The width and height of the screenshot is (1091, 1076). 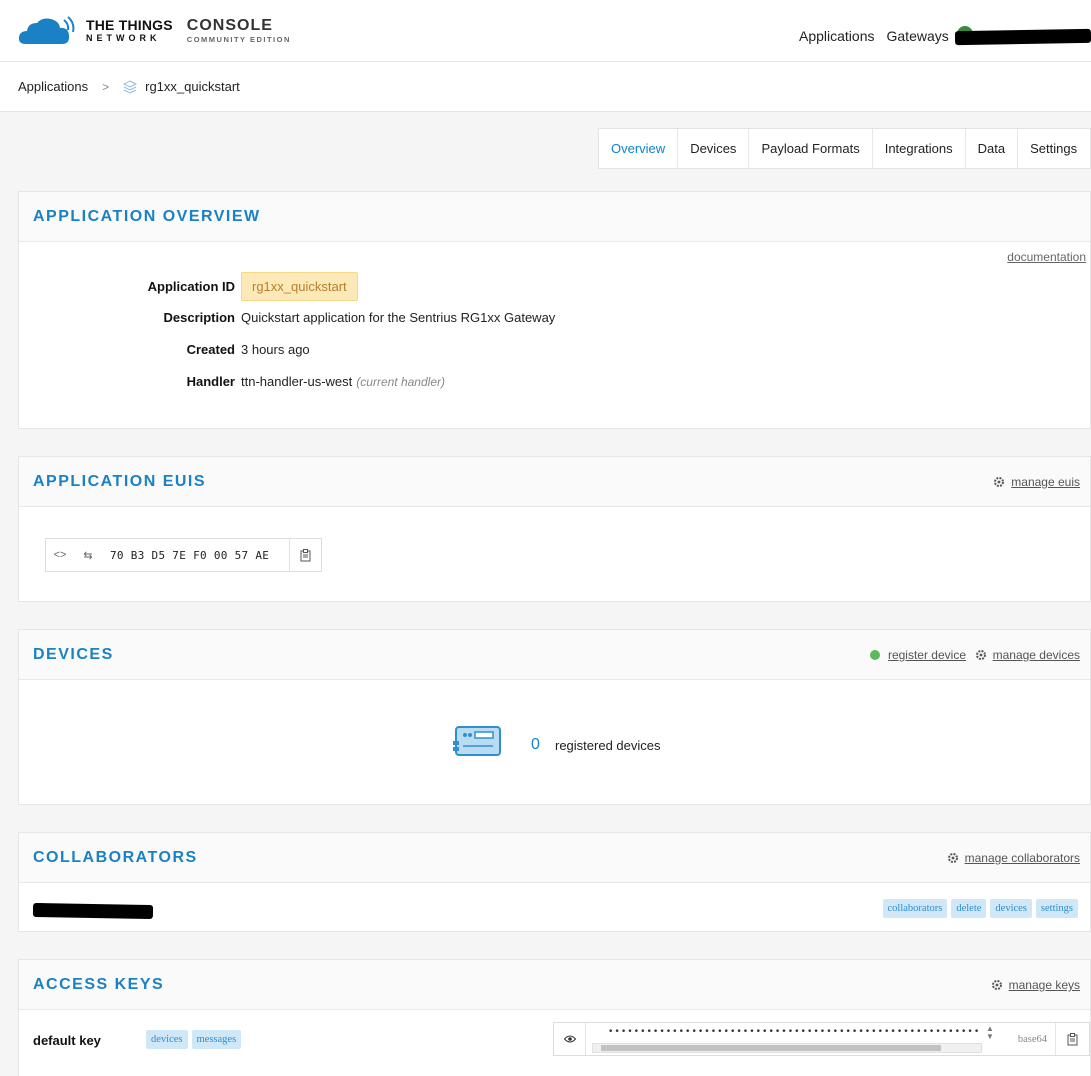 I want to click on key-rights: devices messages, so click(x=194, y=1039).